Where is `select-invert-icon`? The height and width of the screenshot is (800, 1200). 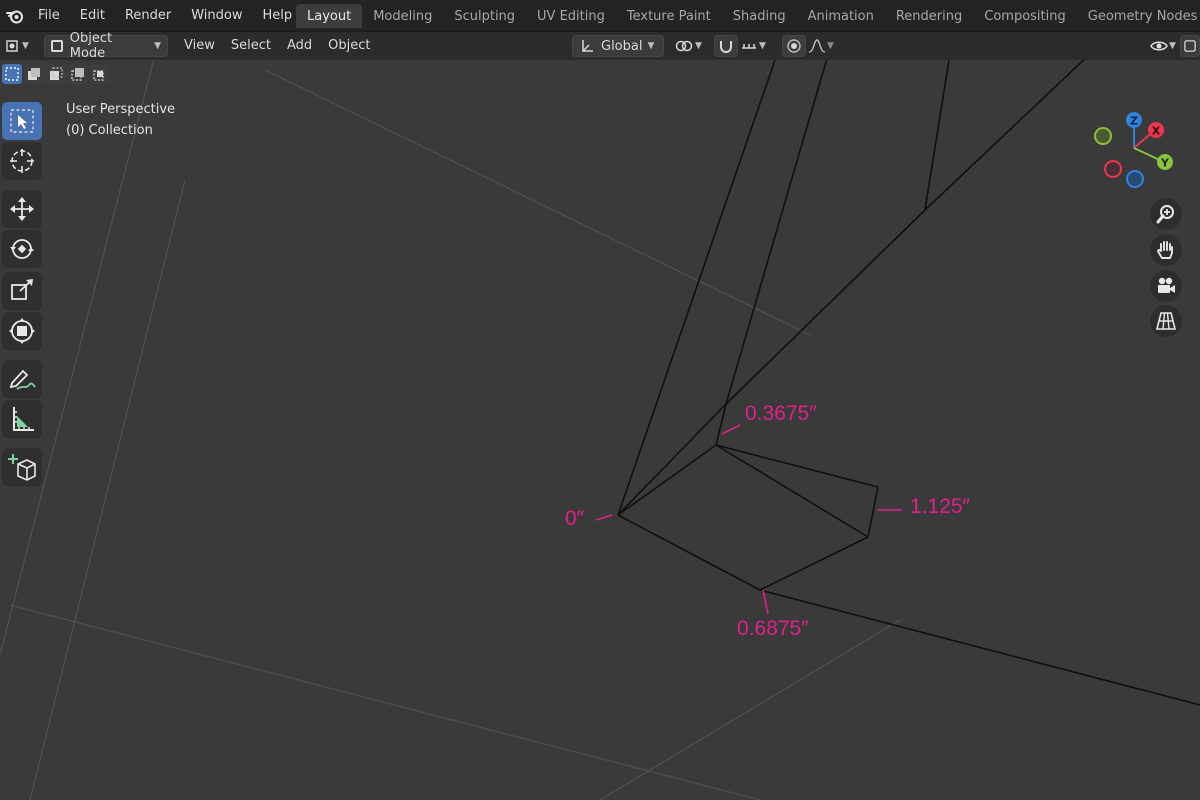 select-invert-icon is located at coordinates (77, 74).